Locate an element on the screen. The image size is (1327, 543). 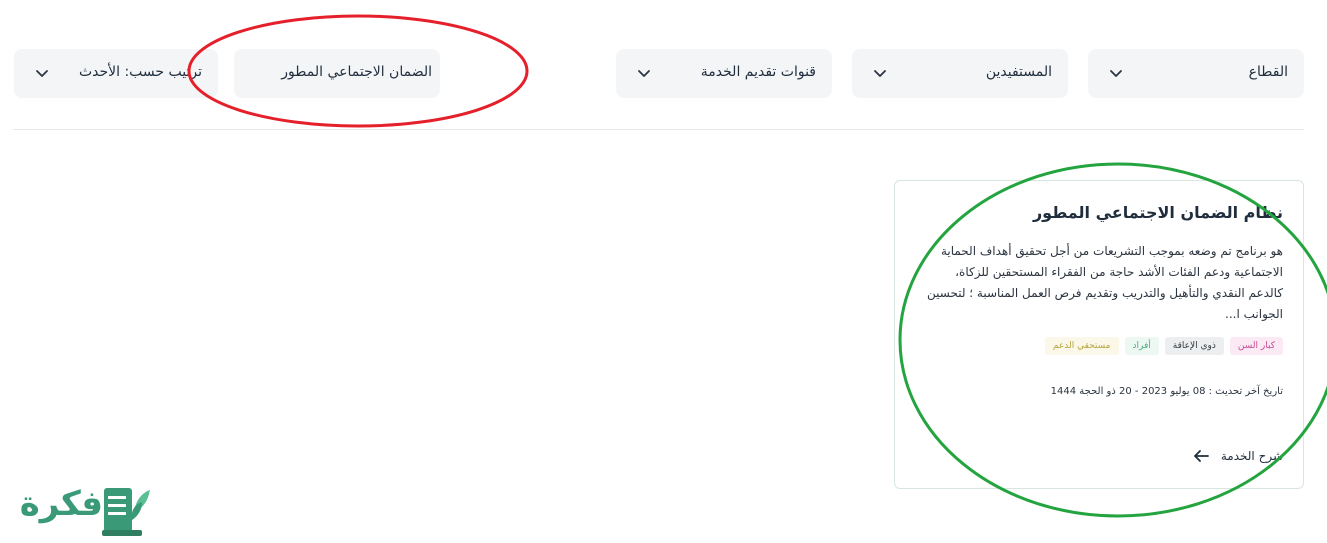
search-input-value: الضمان الاجتماعي المطور is located at coordinates (356, 72).